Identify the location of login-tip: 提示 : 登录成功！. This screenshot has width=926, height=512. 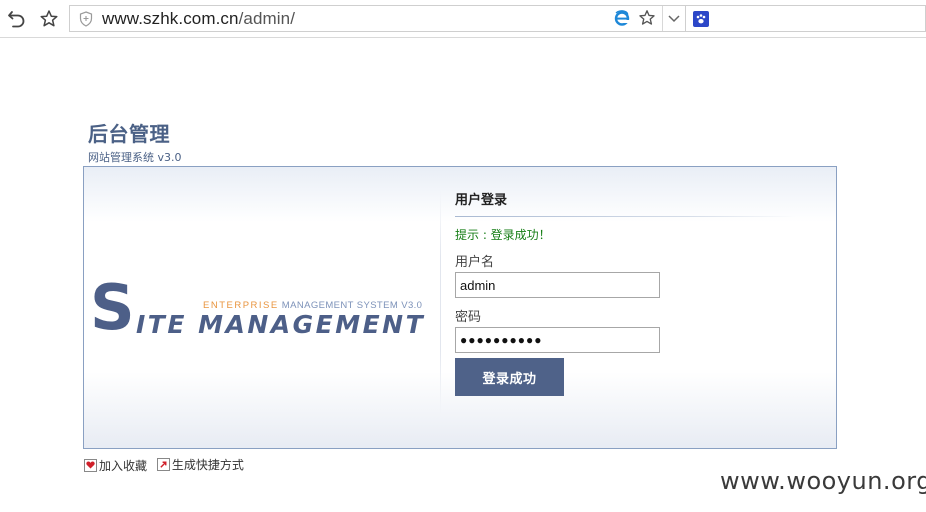
(503, 235).